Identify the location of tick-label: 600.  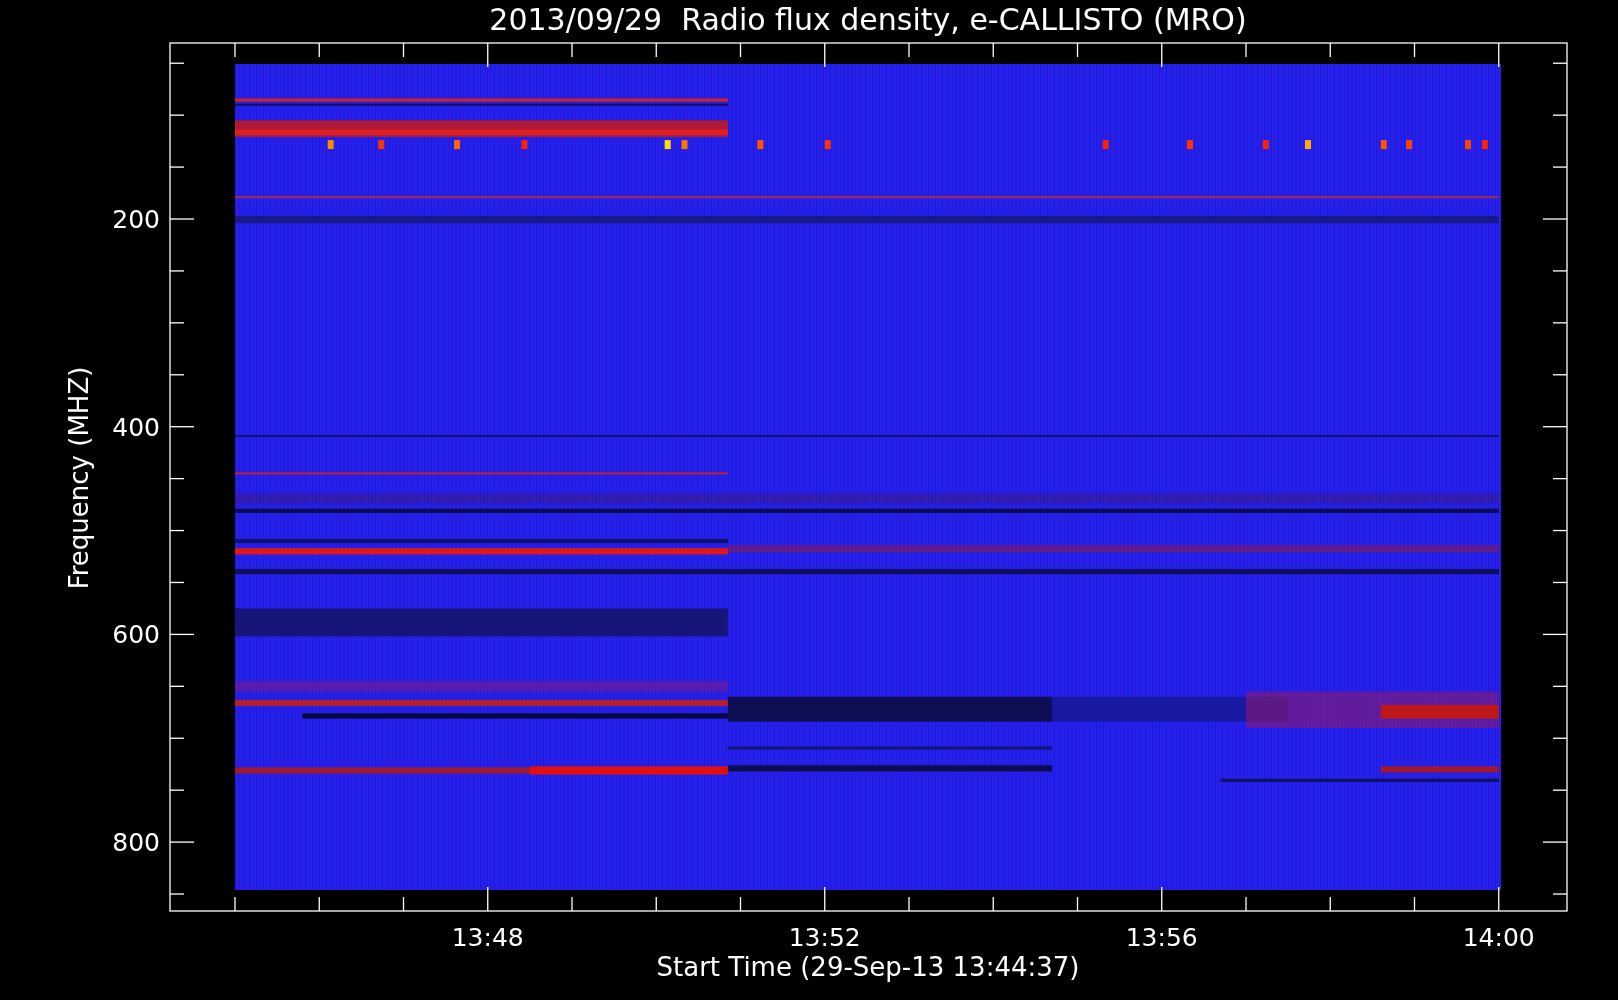
(136, 635).